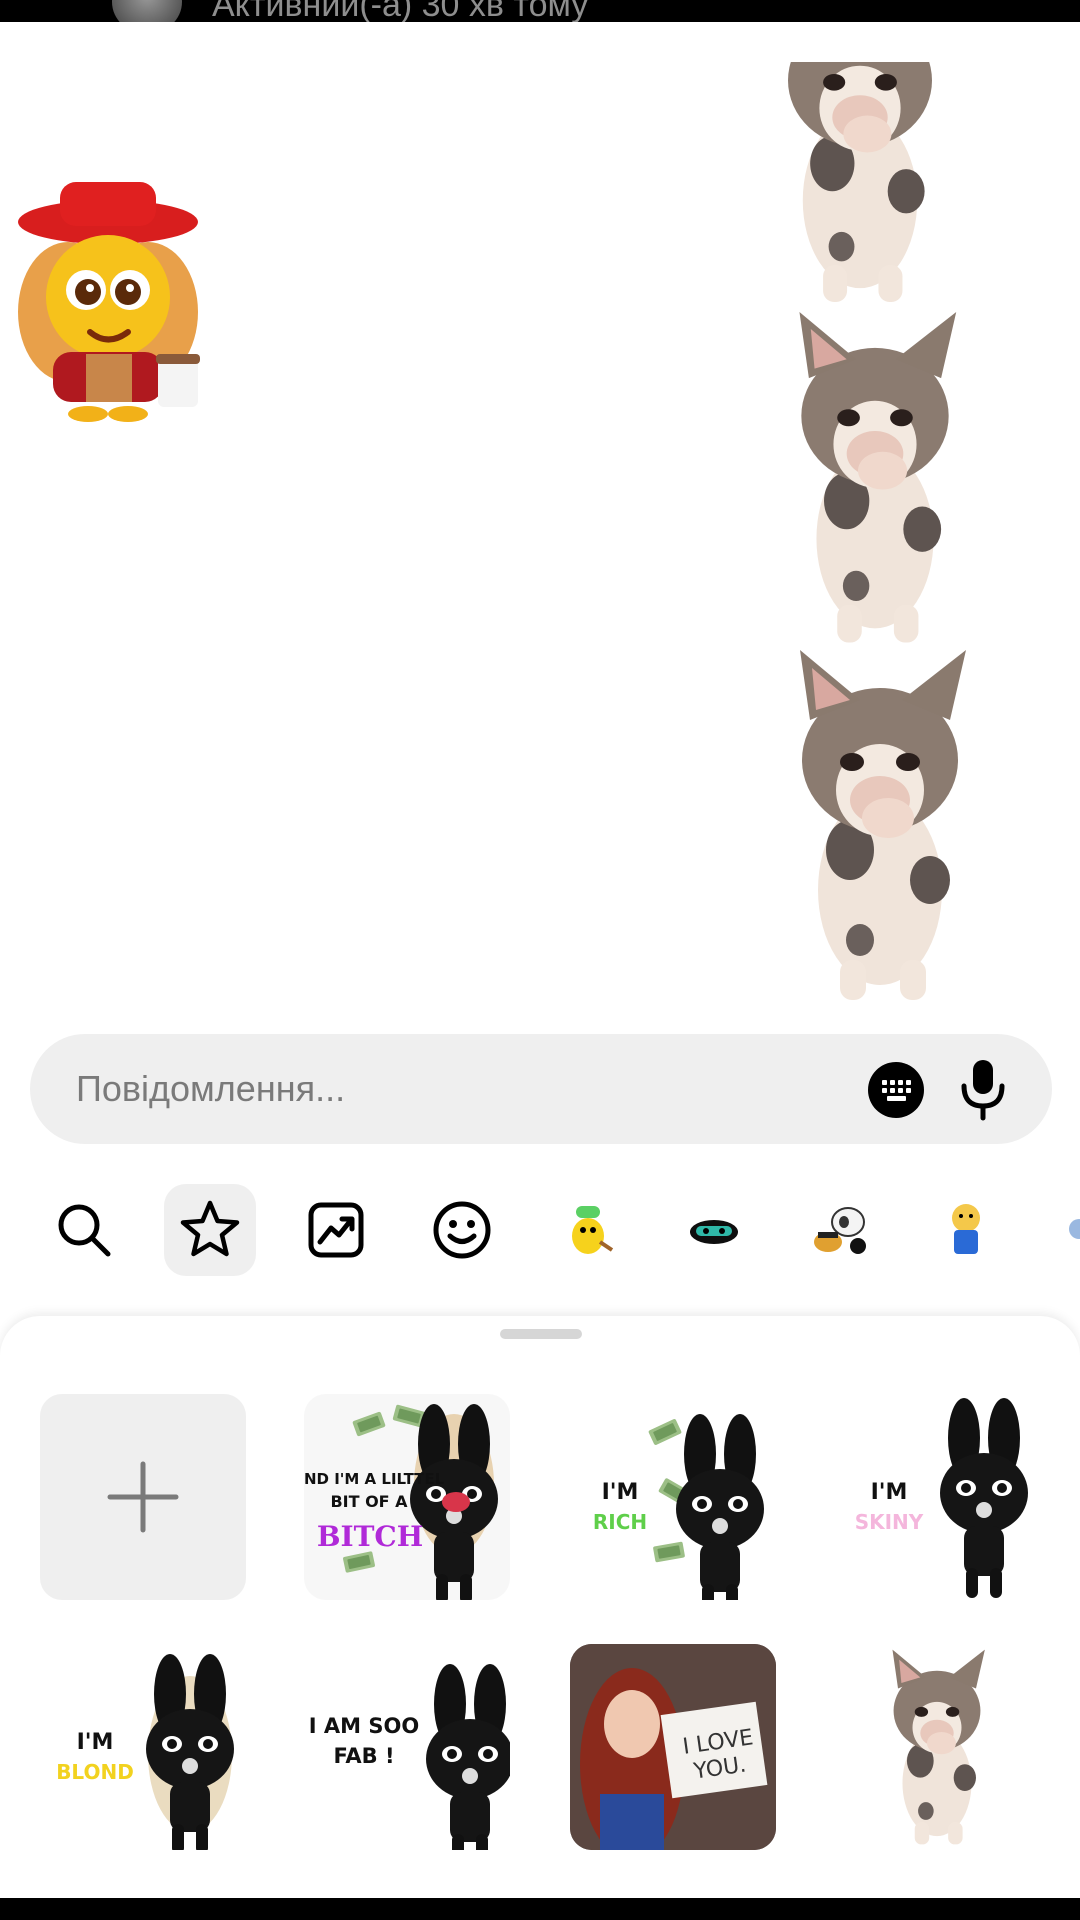 This screenshot has width=1080, height=1920. I want to click on tab-pack-duck, so click(588, 1230).